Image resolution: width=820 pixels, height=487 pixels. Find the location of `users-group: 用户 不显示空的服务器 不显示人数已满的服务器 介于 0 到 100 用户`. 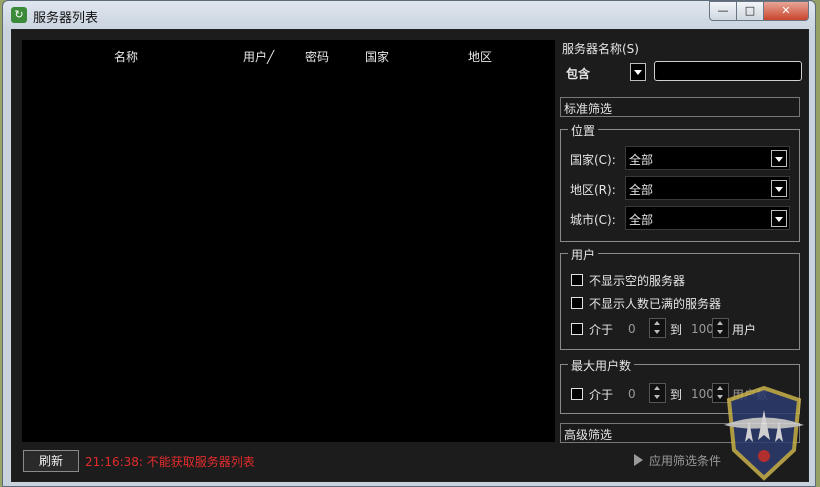

users-group: 用户 不显示空的服务器 不显示人数已满的服务器 介于 0 到 100 用户 is located at coordinates (680, 298).